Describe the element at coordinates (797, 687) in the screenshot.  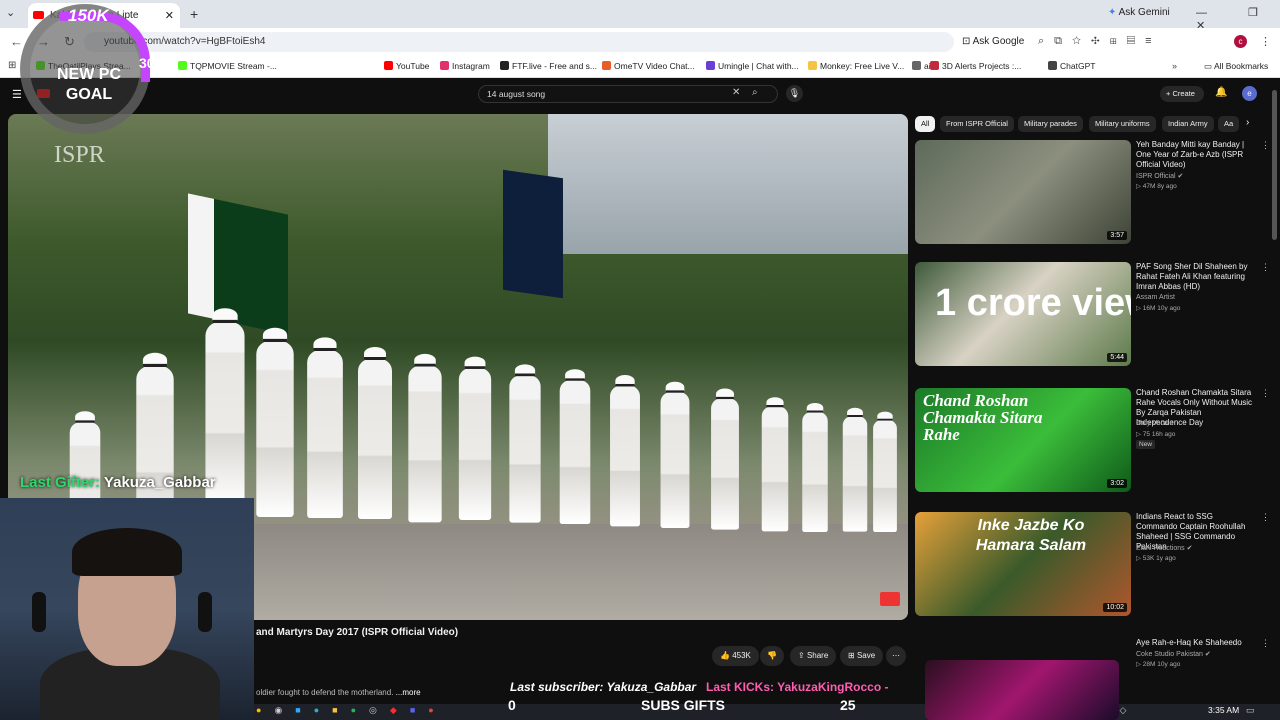
I see `last-kicks-overlay: Last KICKs: YakuzaKingRocco -` at that location.